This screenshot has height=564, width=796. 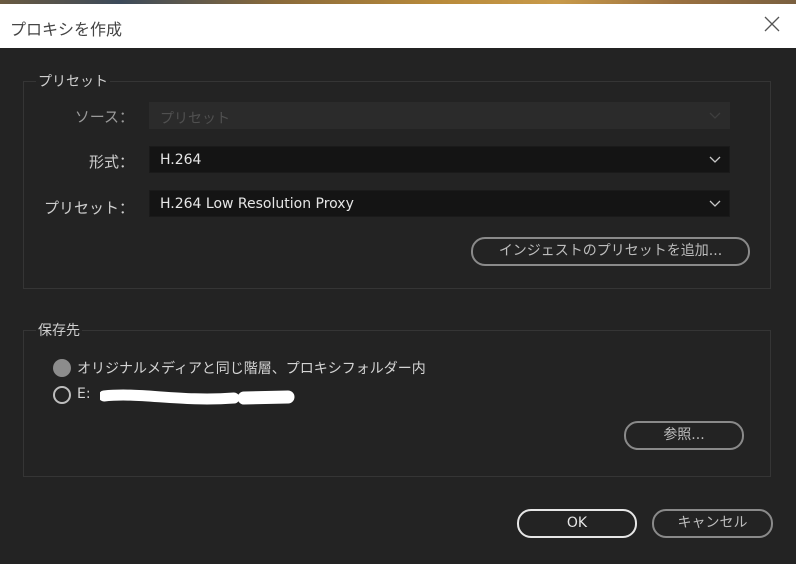 I want to click on radio-custom-path, so click(x=62, y=395).